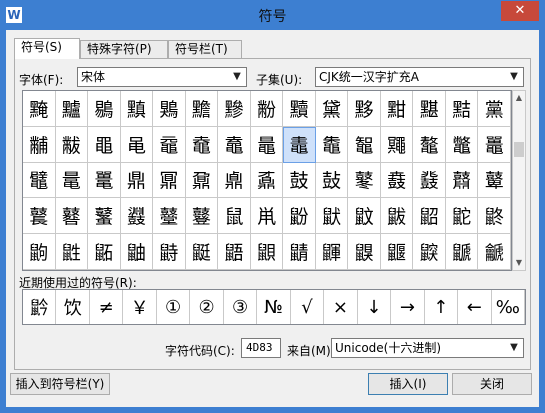 Image resolution: width=545 pixels, height=413 pixels. I want to click on symbol-cell: 鼱, so click(299, 252).